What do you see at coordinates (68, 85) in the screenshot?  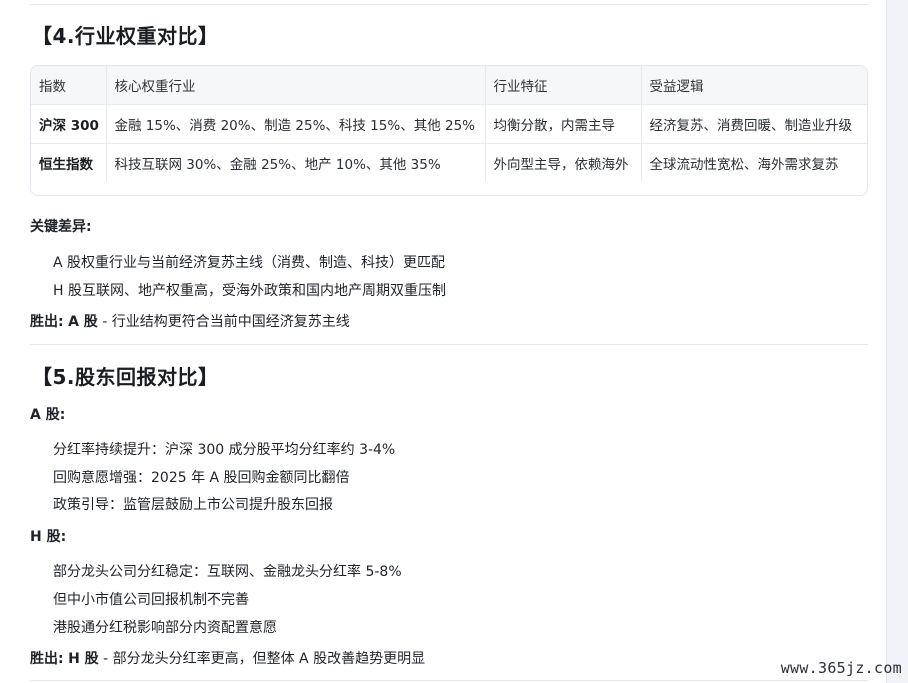 I see `table-header-cell: 指数` at bounding box center [68, 85].